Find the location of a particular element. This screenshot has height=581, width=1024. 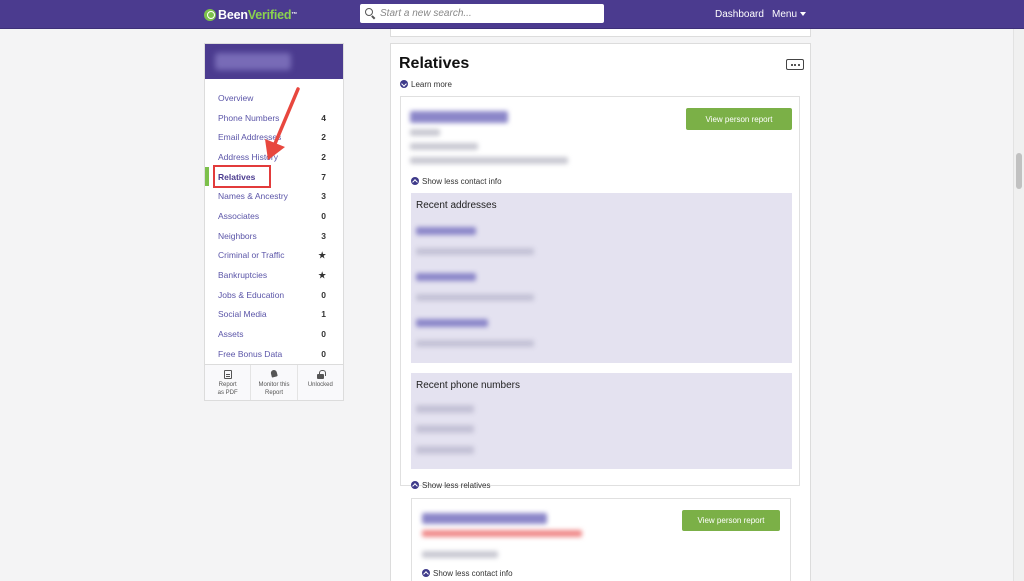

menu-label: Menu is located at coordinates (785, 14).